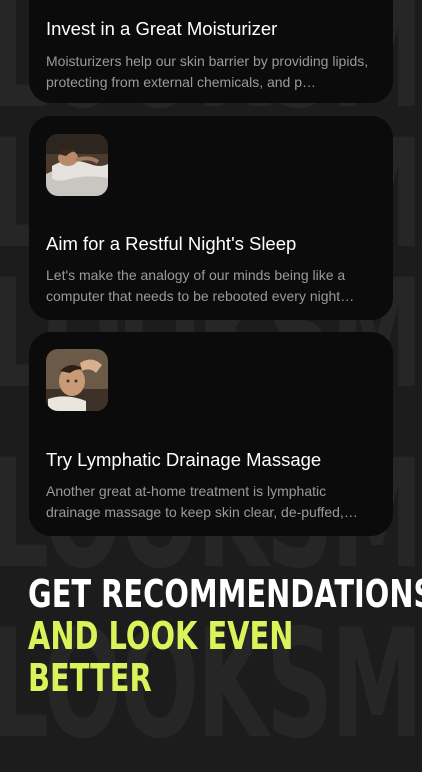  Describe the element at coordinates (90, 678) in the screenshot. I see `headline-line-3: BETTER` at that location.